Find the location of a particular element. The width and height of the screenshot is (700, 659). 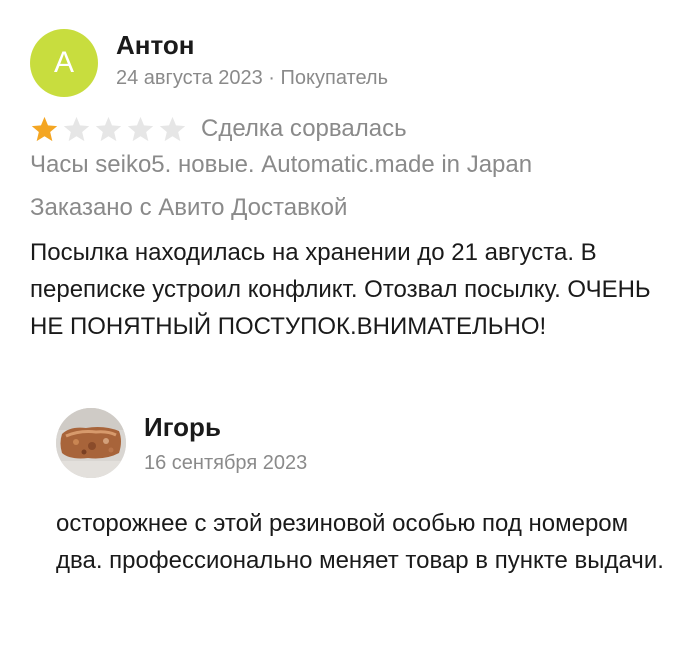

reviewer-role: Покупатель is located at coordinates (334, 78).